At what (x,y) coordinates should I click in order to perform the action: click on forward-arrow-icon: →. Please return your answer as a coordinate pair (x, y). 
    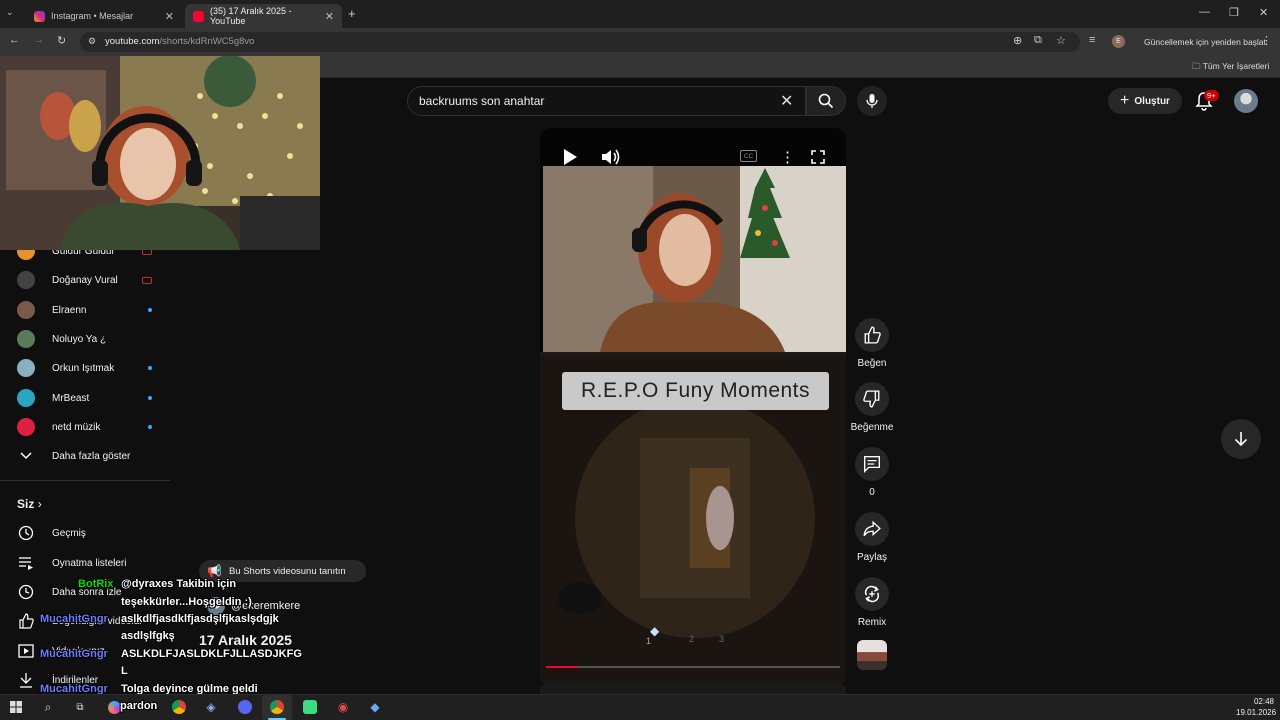
    Looking at the image, I should click on (38, 40).